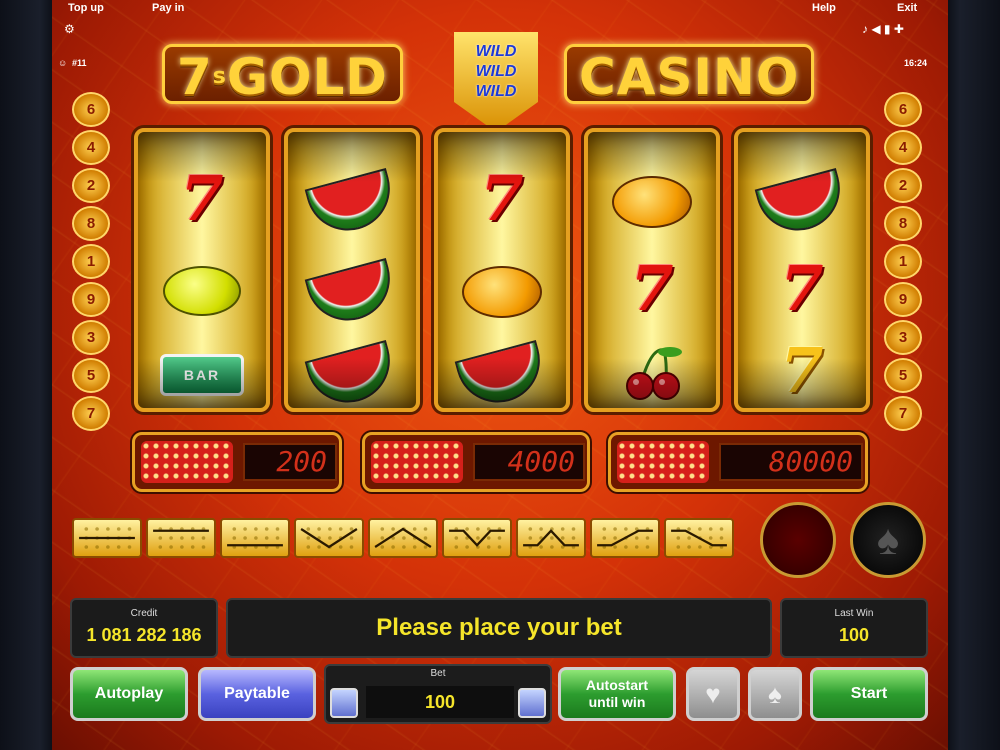  I want to click on wild-text-1: WILD, so click(496, 51).